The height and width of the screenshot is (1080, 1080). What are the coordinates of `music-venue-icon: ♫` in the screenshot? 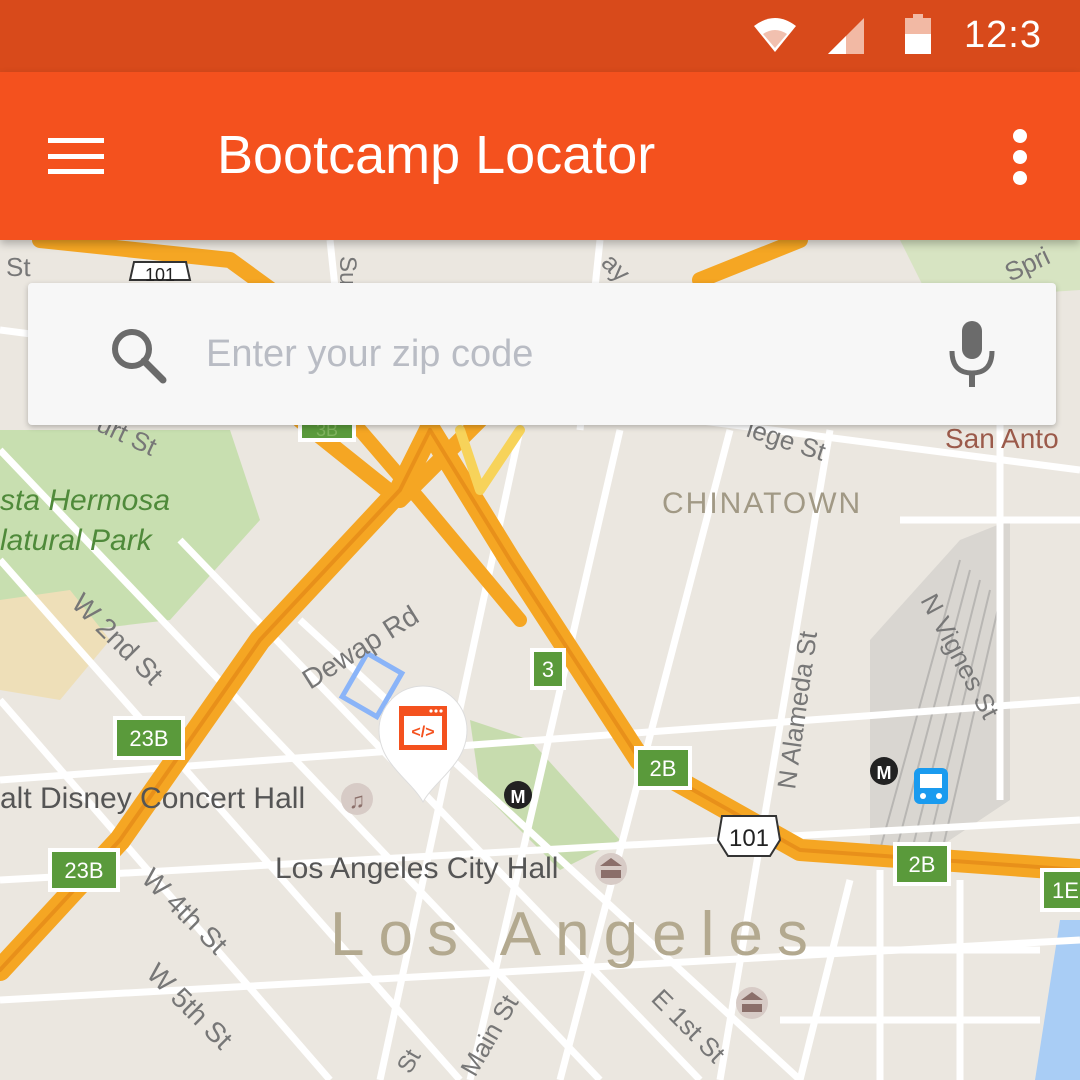 It's located at (357, 799).